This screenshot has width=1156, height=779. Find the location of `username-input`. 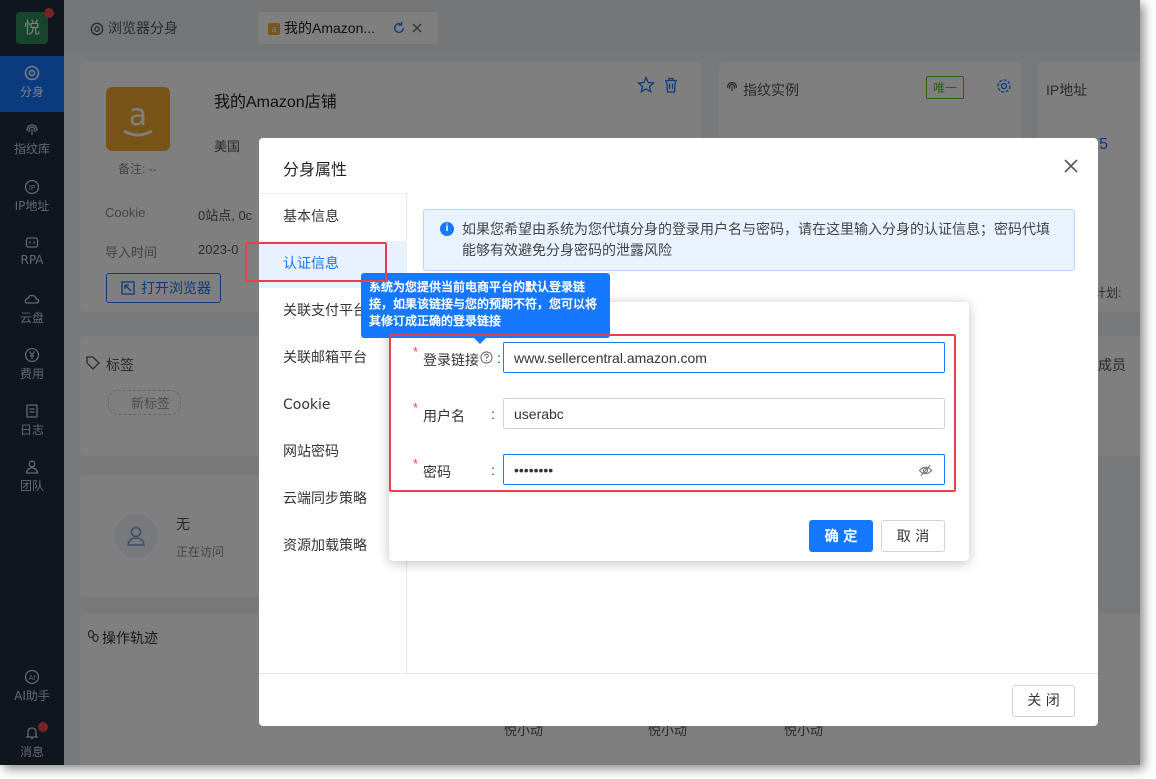

username-input is located at coordinates (724, 413).